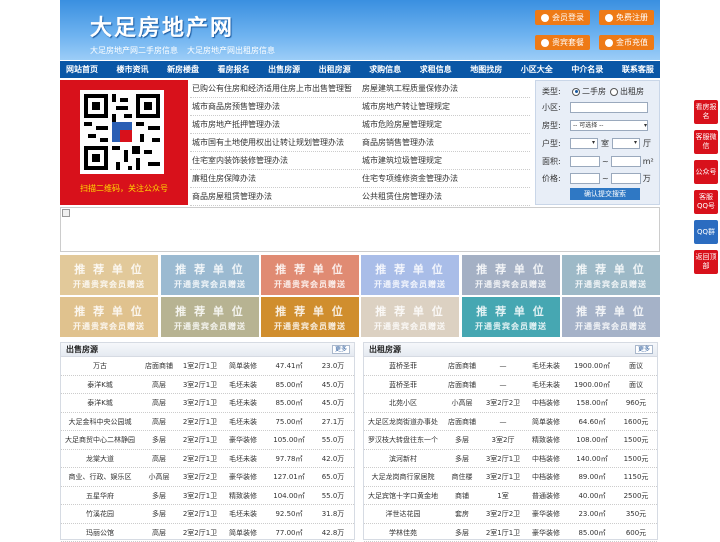  I want to click on header-sub-link-sale: 大足房地产网二手房信息, so click(134, 50).